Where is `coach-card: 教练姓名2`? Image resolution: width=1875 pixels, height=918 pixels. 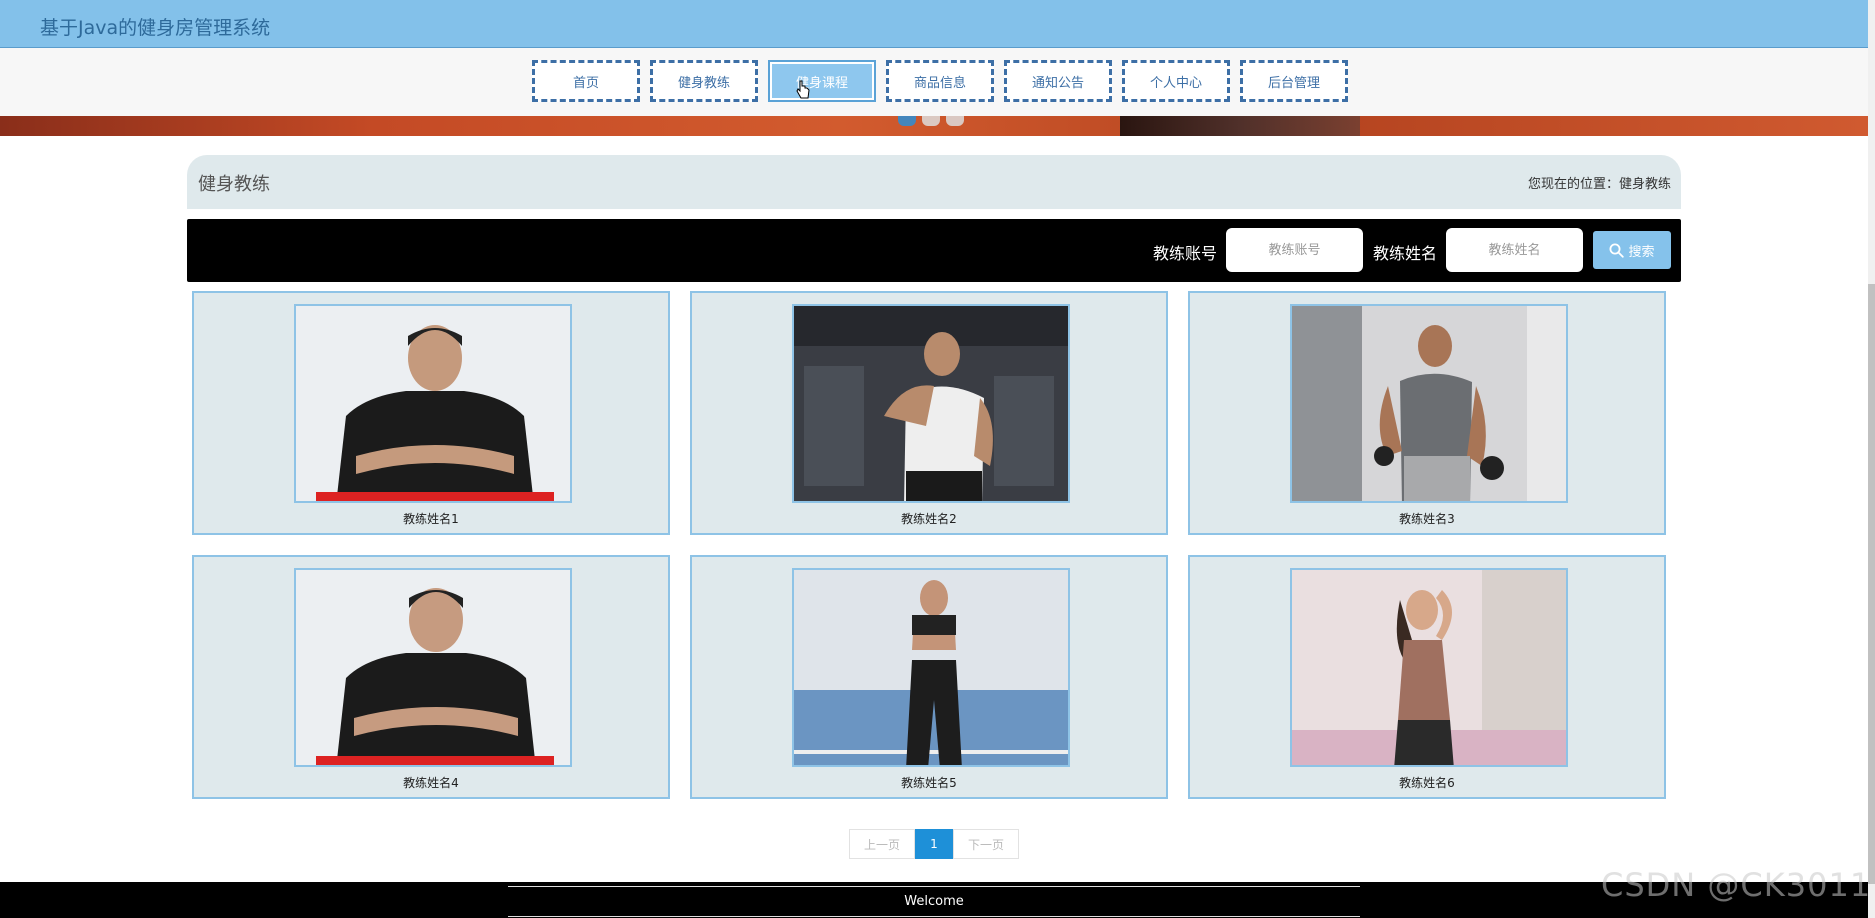
coach-card: 教练姓名2 is located at coordinates (929, 413).